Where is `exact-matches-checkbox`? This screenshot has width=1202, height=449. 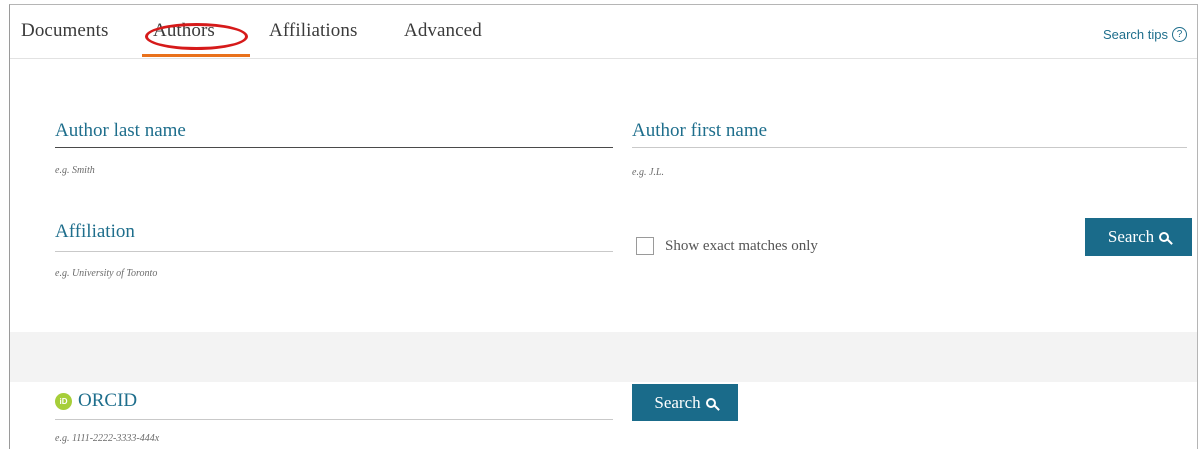
exact-matches-checkbox is located at coordinates (645, 246).